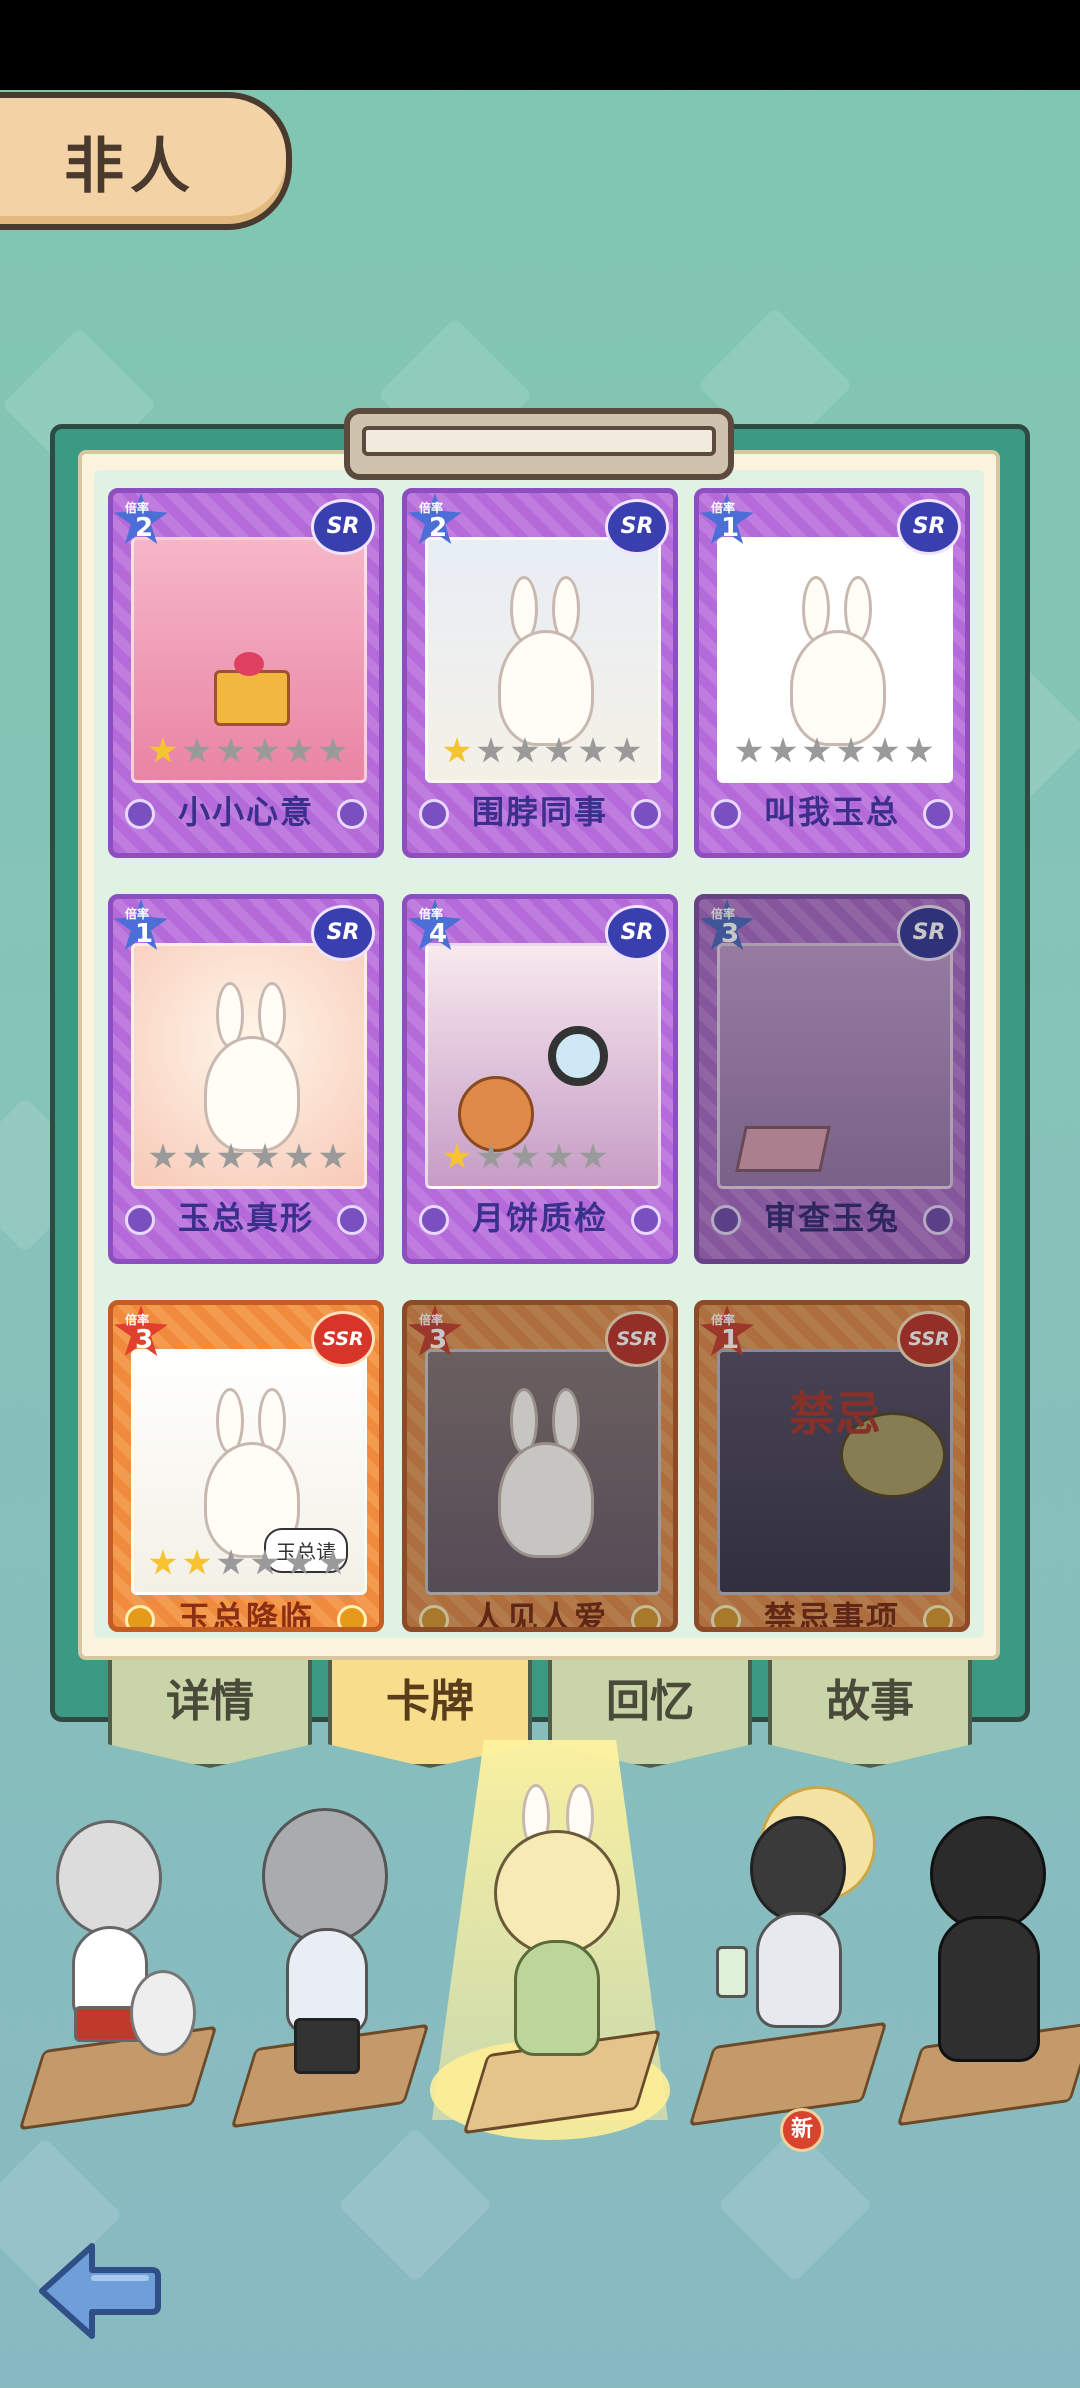  Describe the element at coordinates (832, 1079) in the screenshot. I see `card-review-rabbit: 倍率 3 SR 审查玉兔` at that location.